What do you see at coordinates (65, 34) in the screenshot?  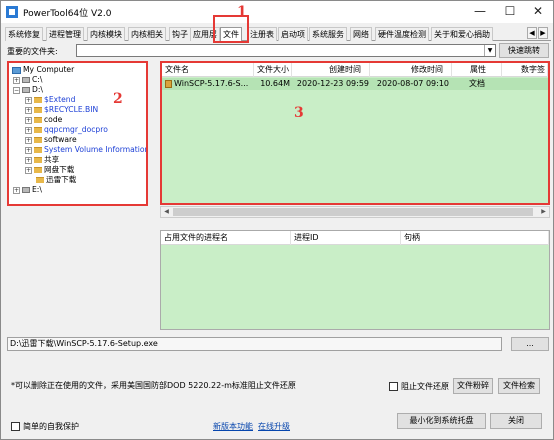 I see `tab-process-manager: 进程管理` at bounding box center [65, 34].